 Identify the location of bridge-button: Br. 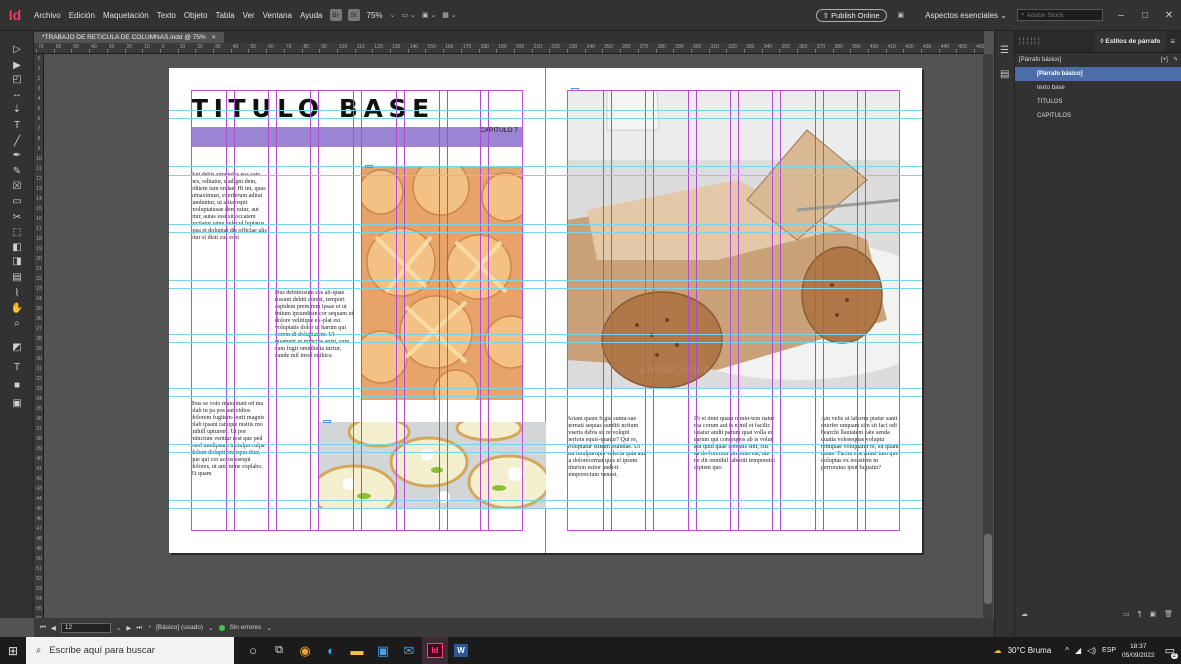
(335, 15).